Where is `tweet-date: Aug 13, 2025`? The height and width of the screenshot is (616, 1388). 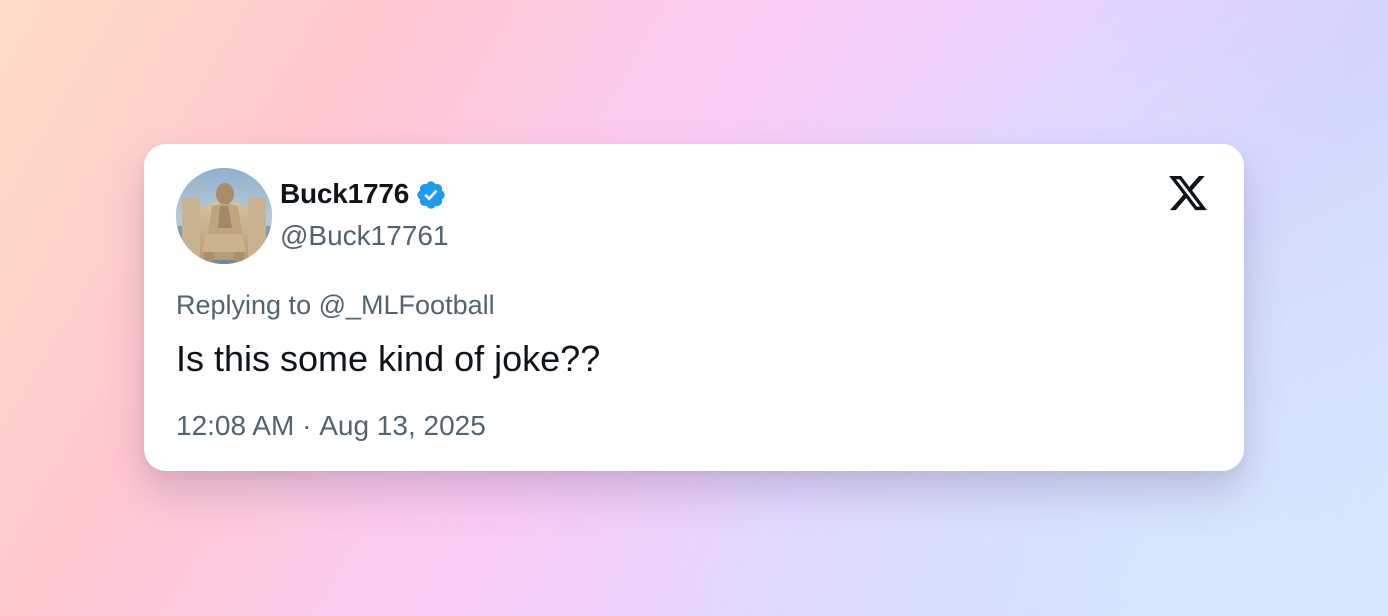
tweet-date: Aug 13, 2025 is located at coordinates (402, 425).